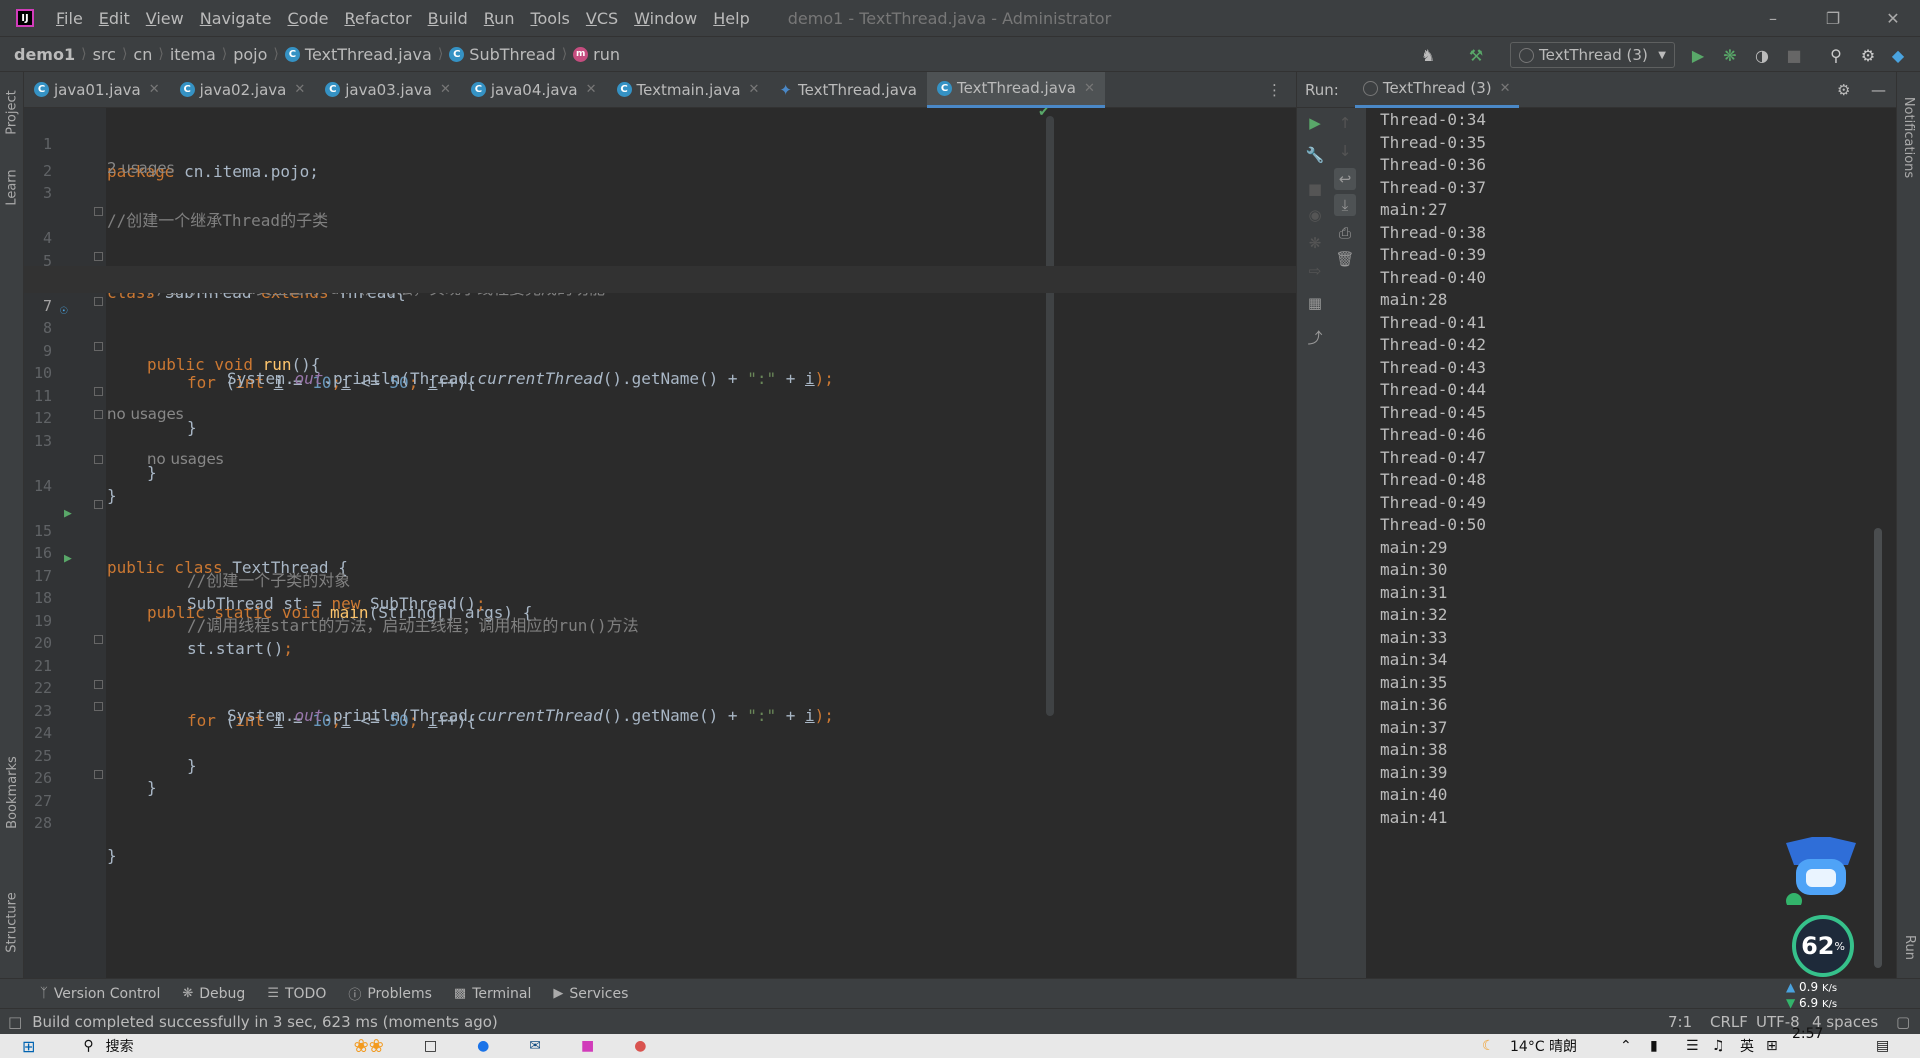  I want to click on caret-position: 7:1, so click(1680, 1022).